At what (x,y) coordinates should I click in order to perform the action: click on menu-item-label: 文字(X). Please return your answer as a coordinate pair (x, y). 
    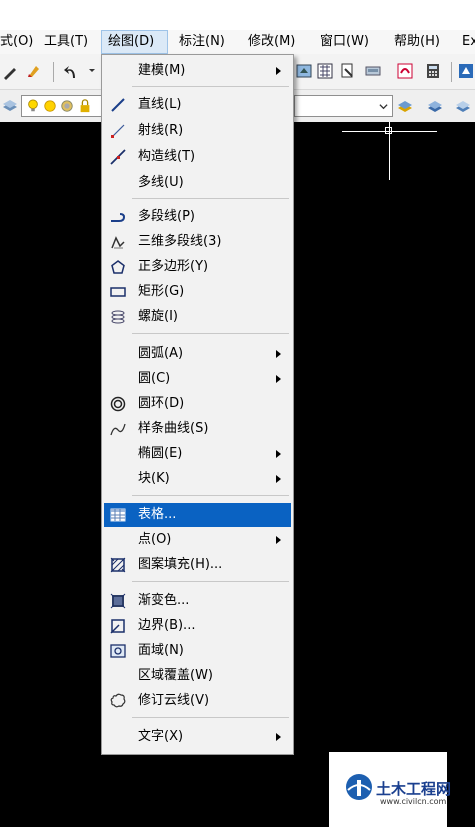
    Looking at the image, I should click on (161, 736).